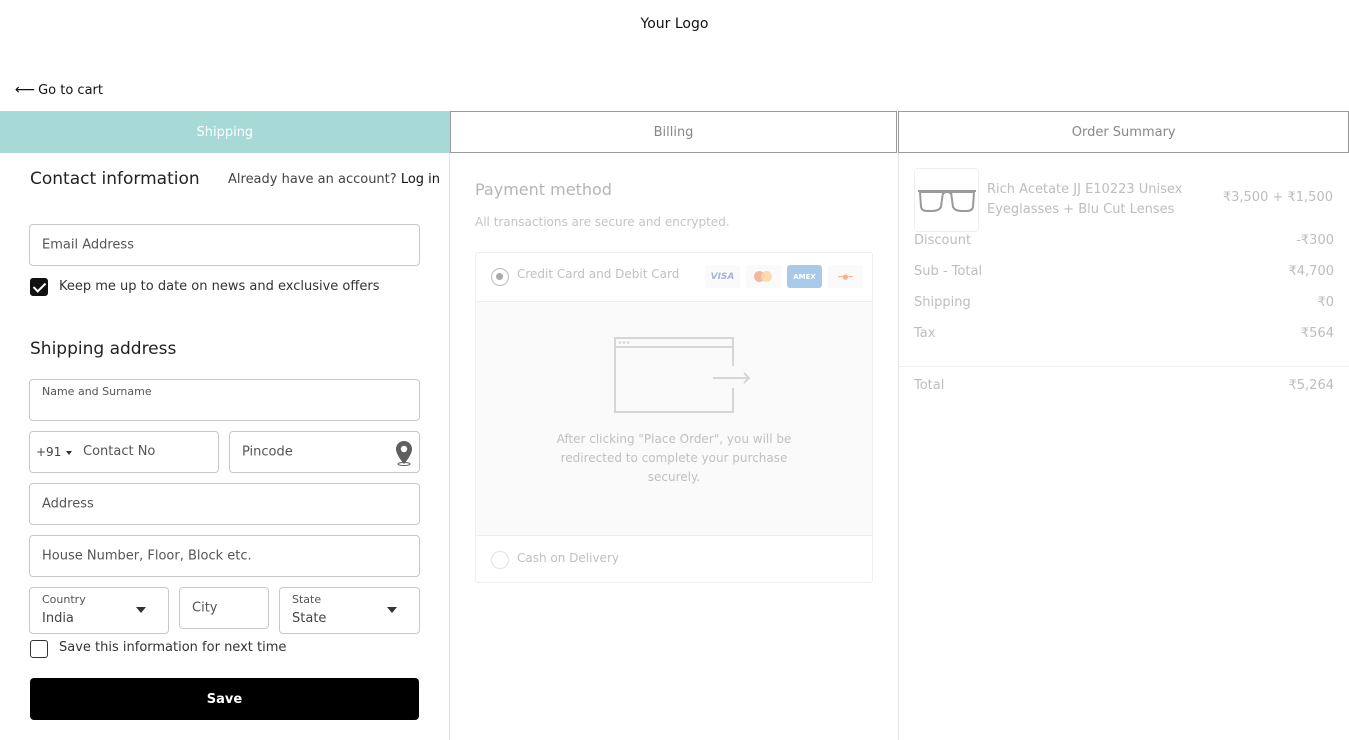  What do you see at coordinates (543, 189) in the screenshot?
I see `payment-heading: Payment method` at bounding box center [543, 189].